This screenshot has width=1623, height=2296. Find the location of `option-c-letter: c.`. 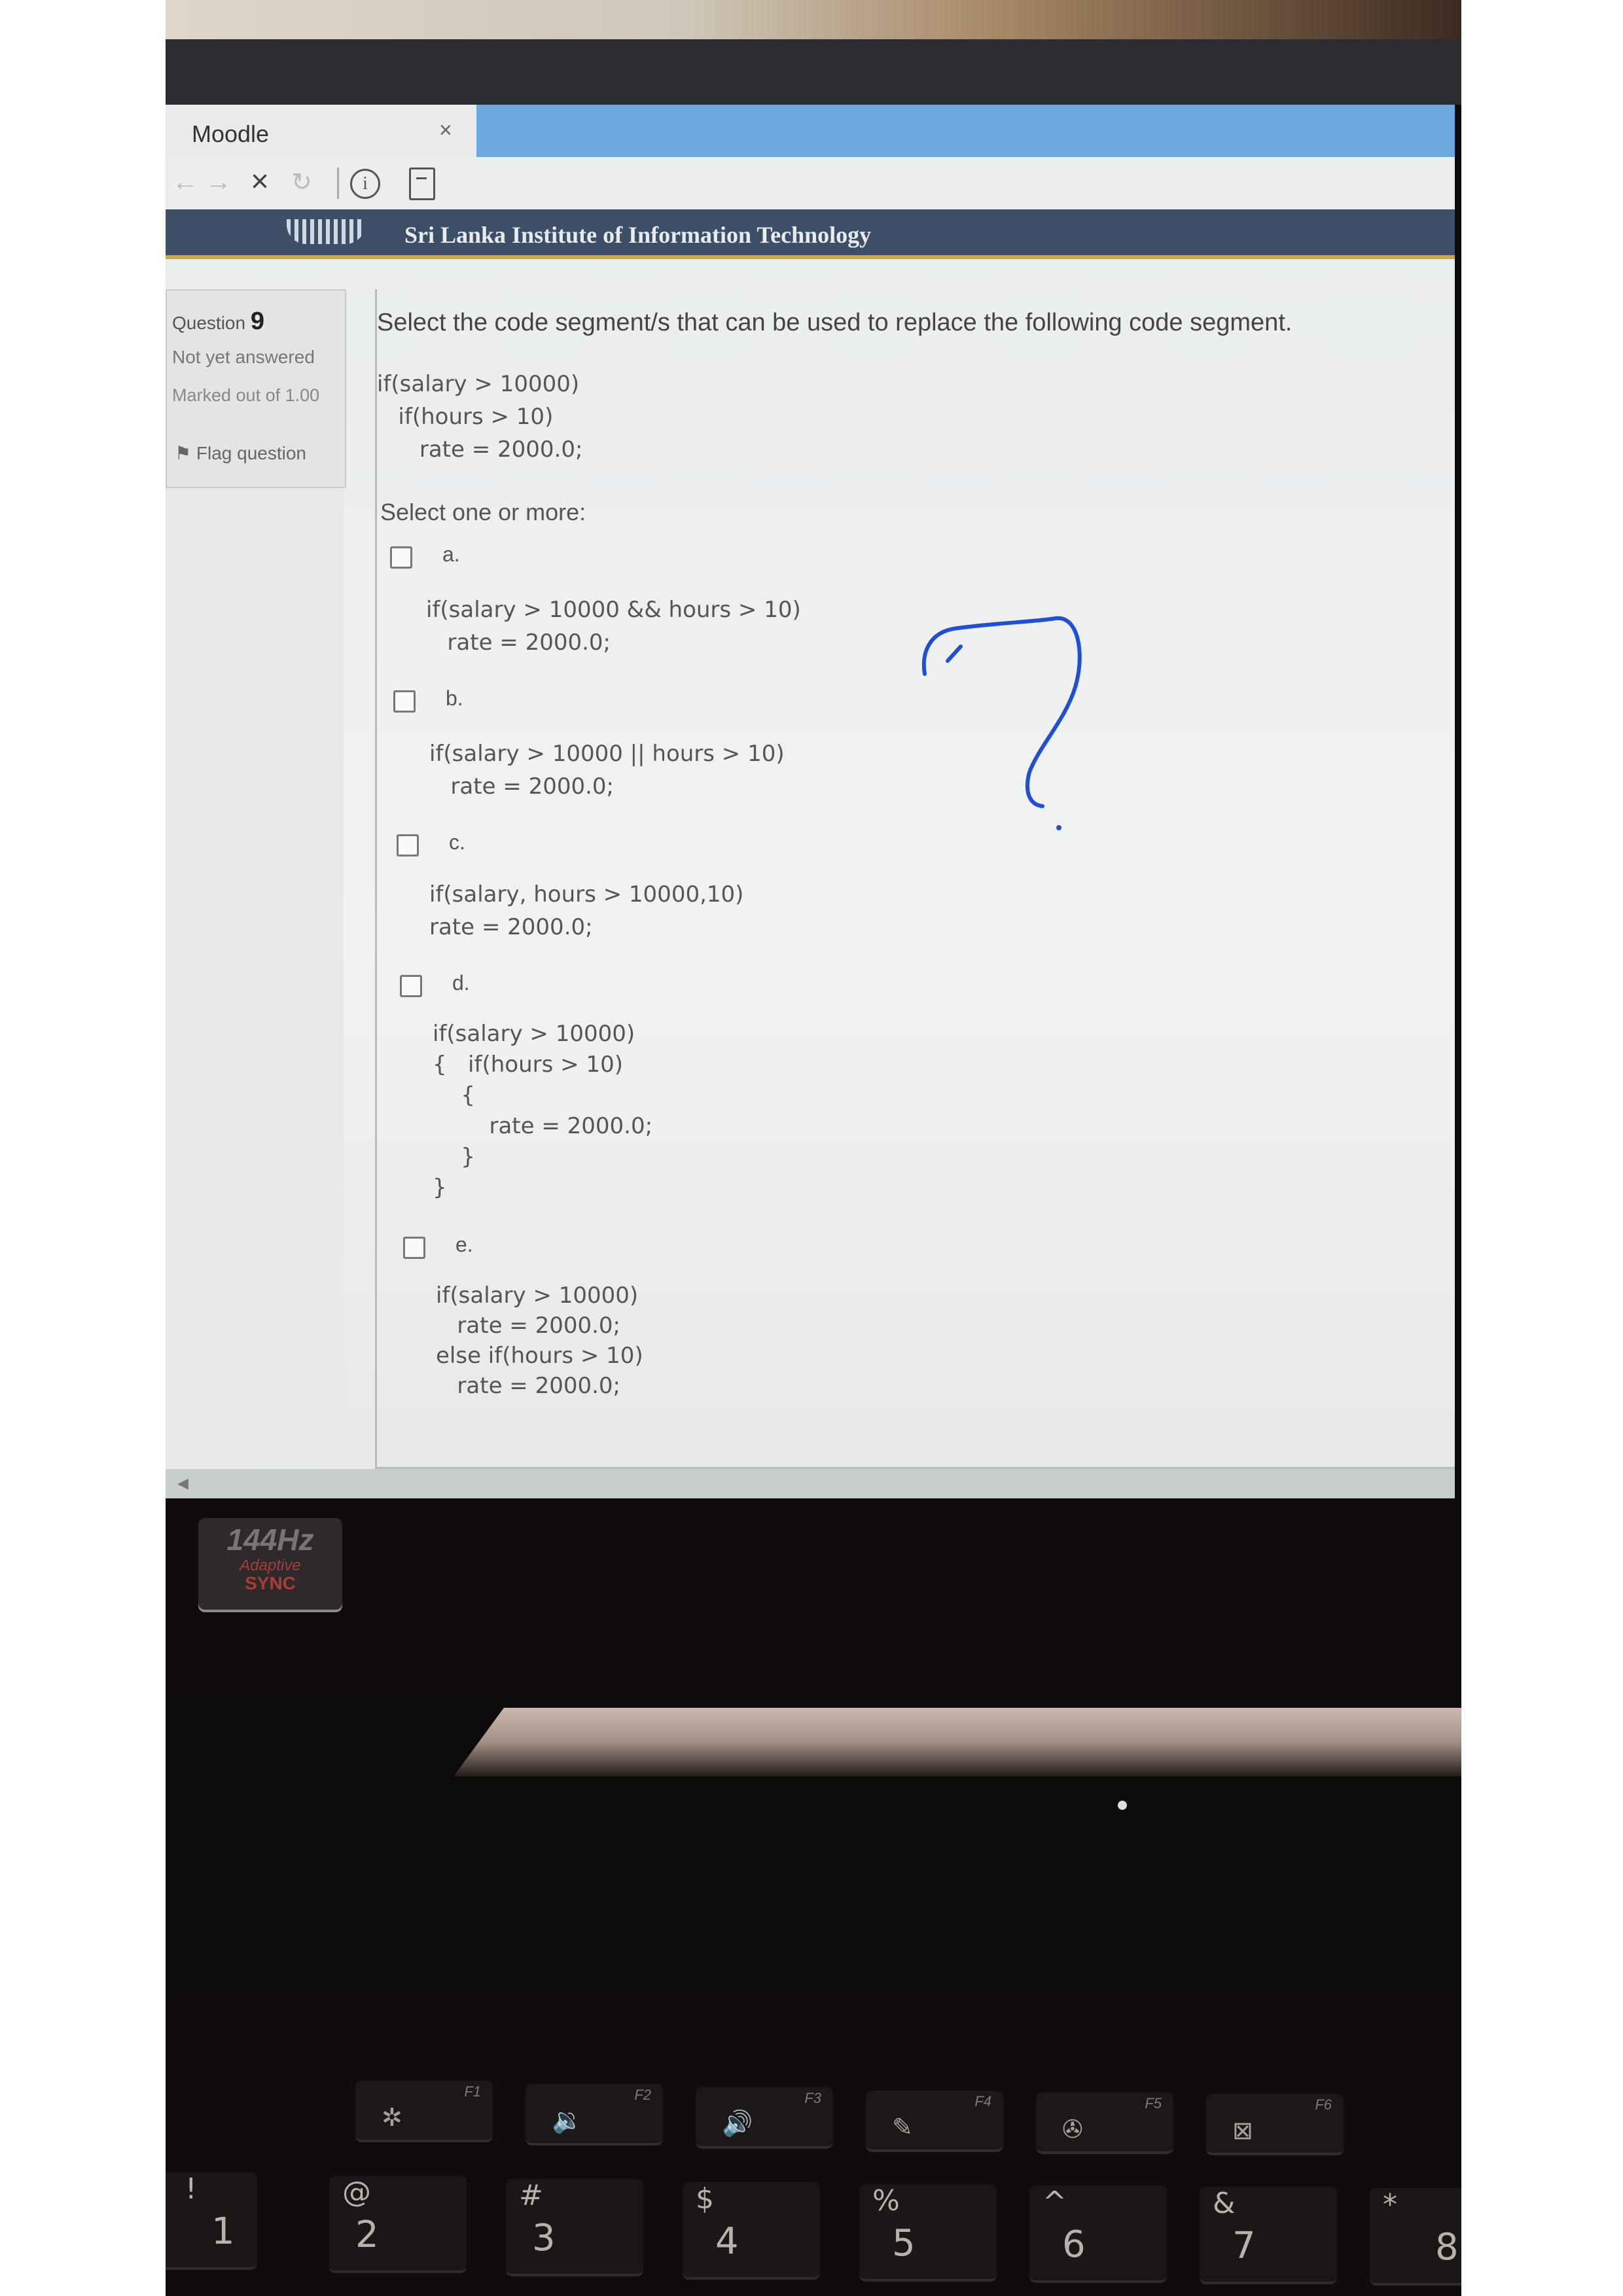

option-c-letter: c. is located at coordinates (457, 842).